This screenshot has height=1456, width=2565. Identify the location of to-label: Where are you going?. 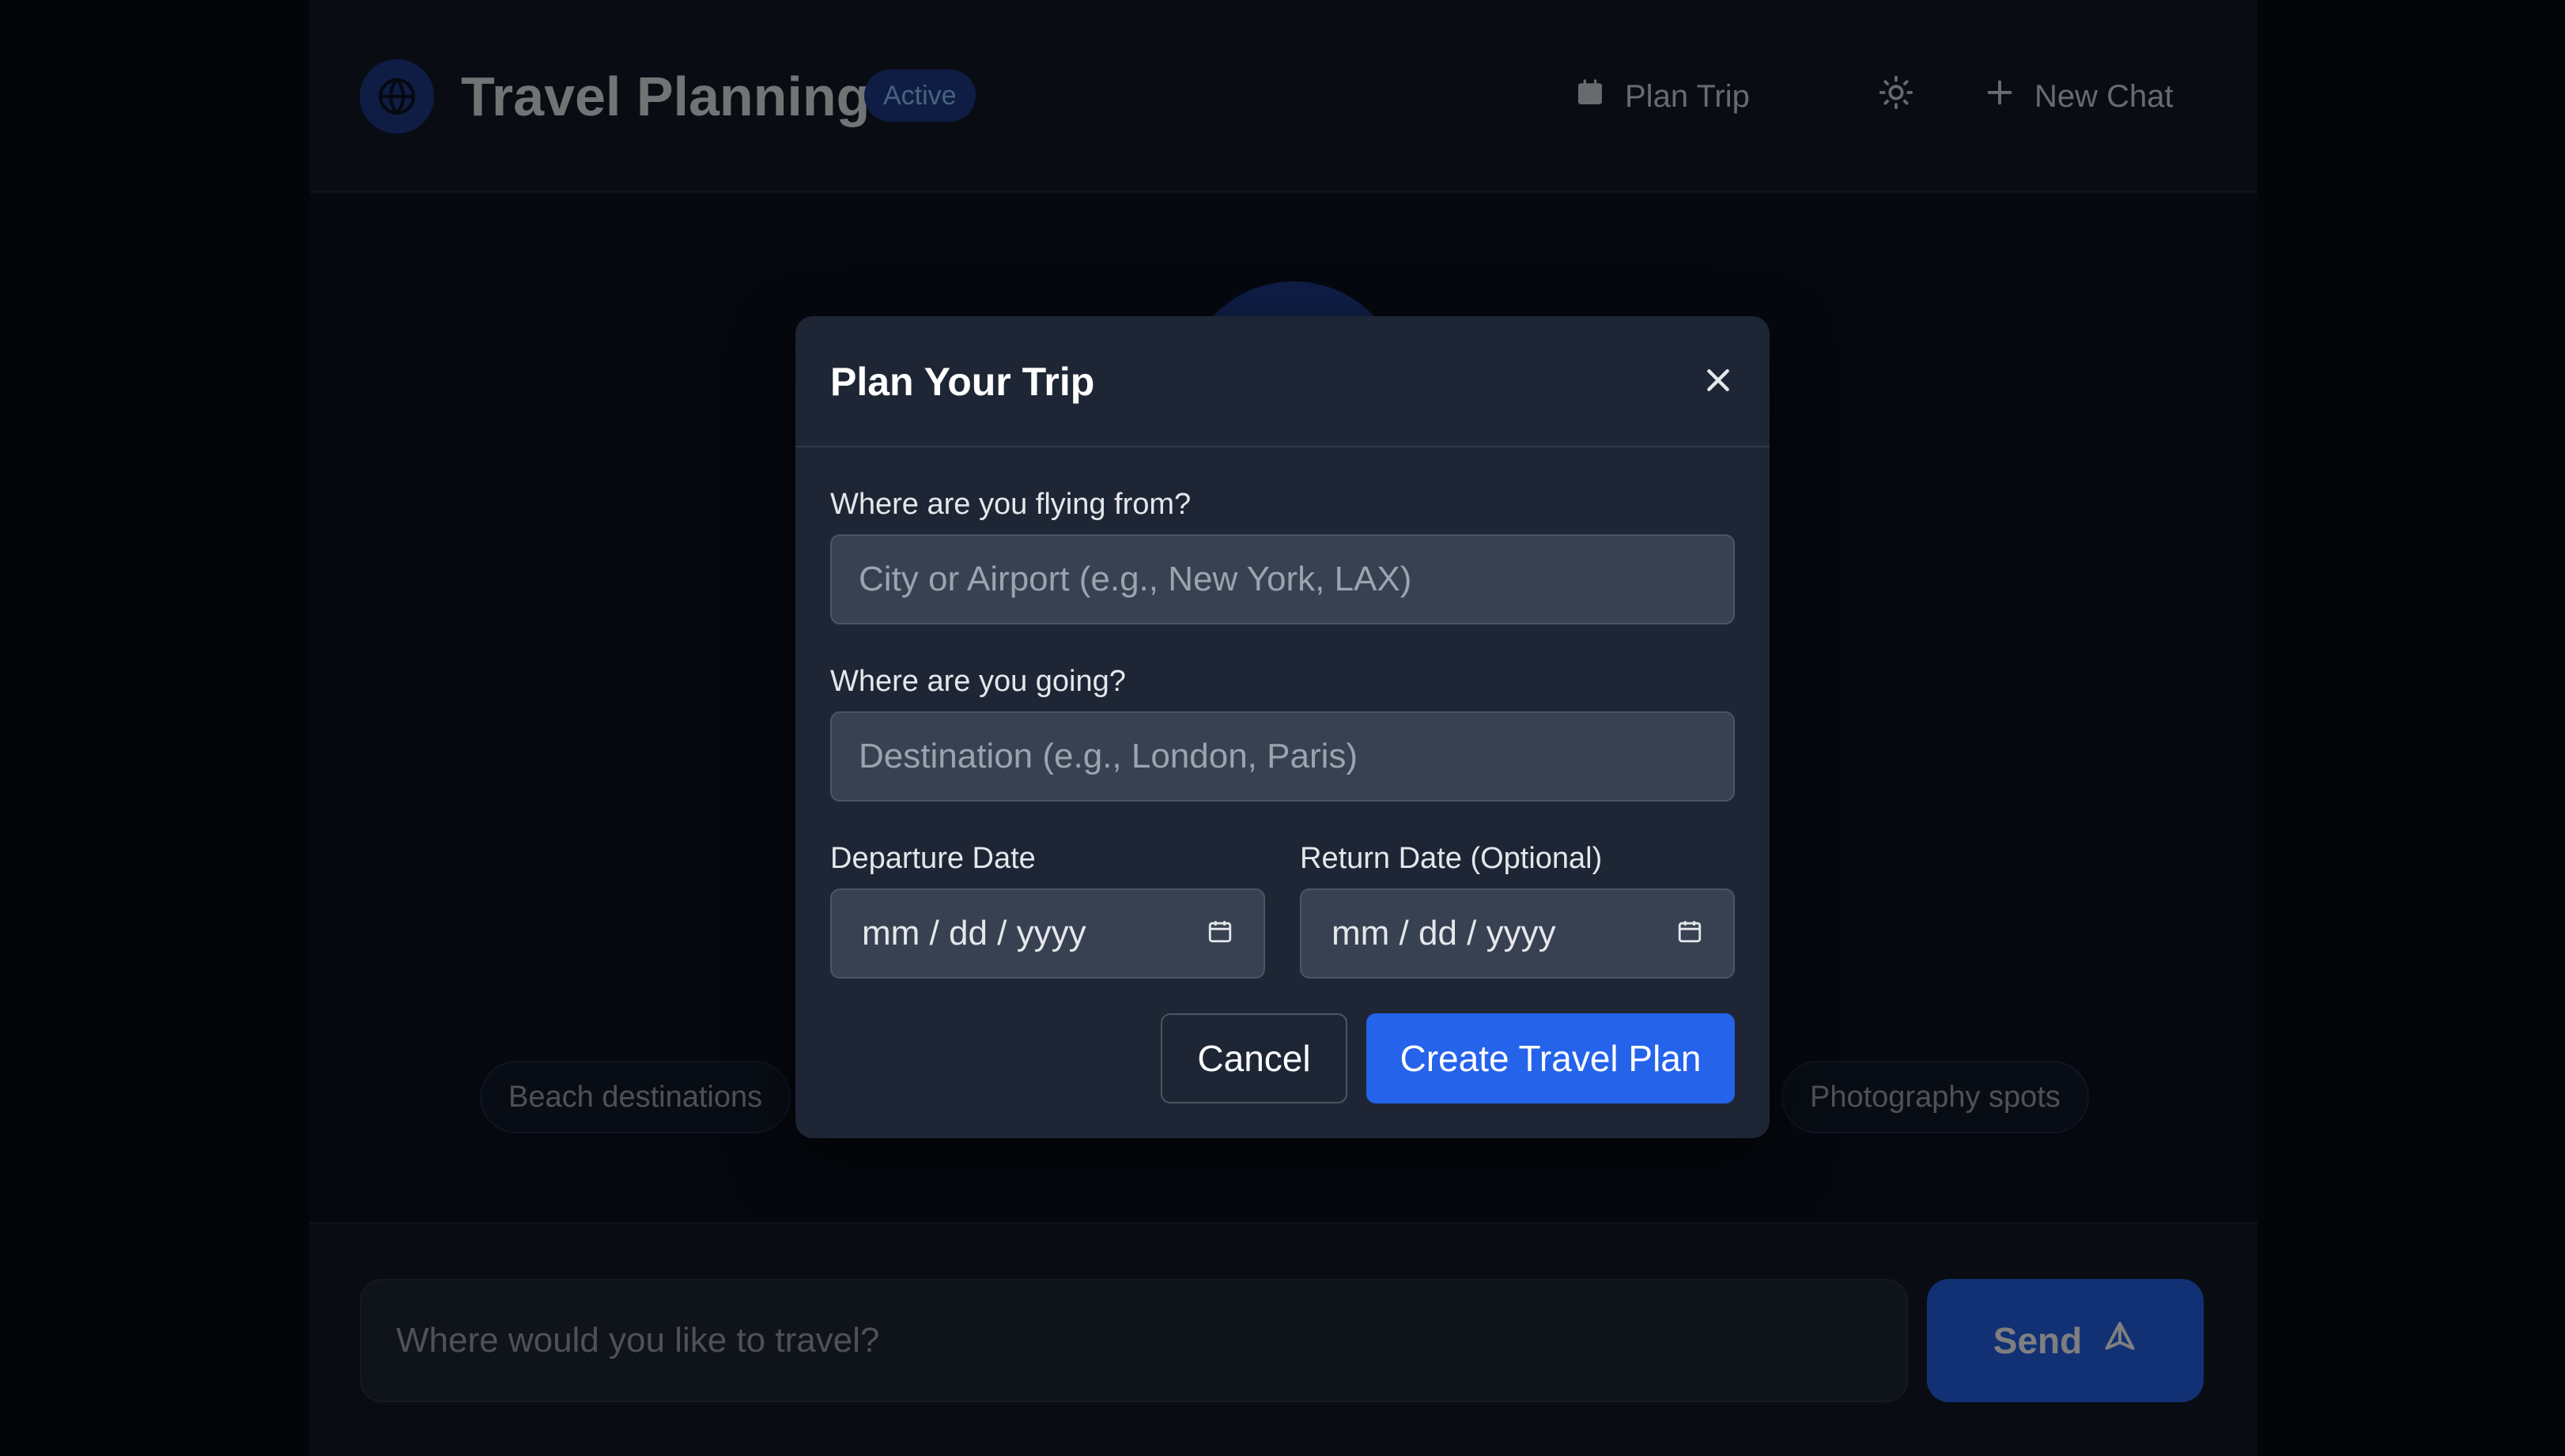
(978, 681).